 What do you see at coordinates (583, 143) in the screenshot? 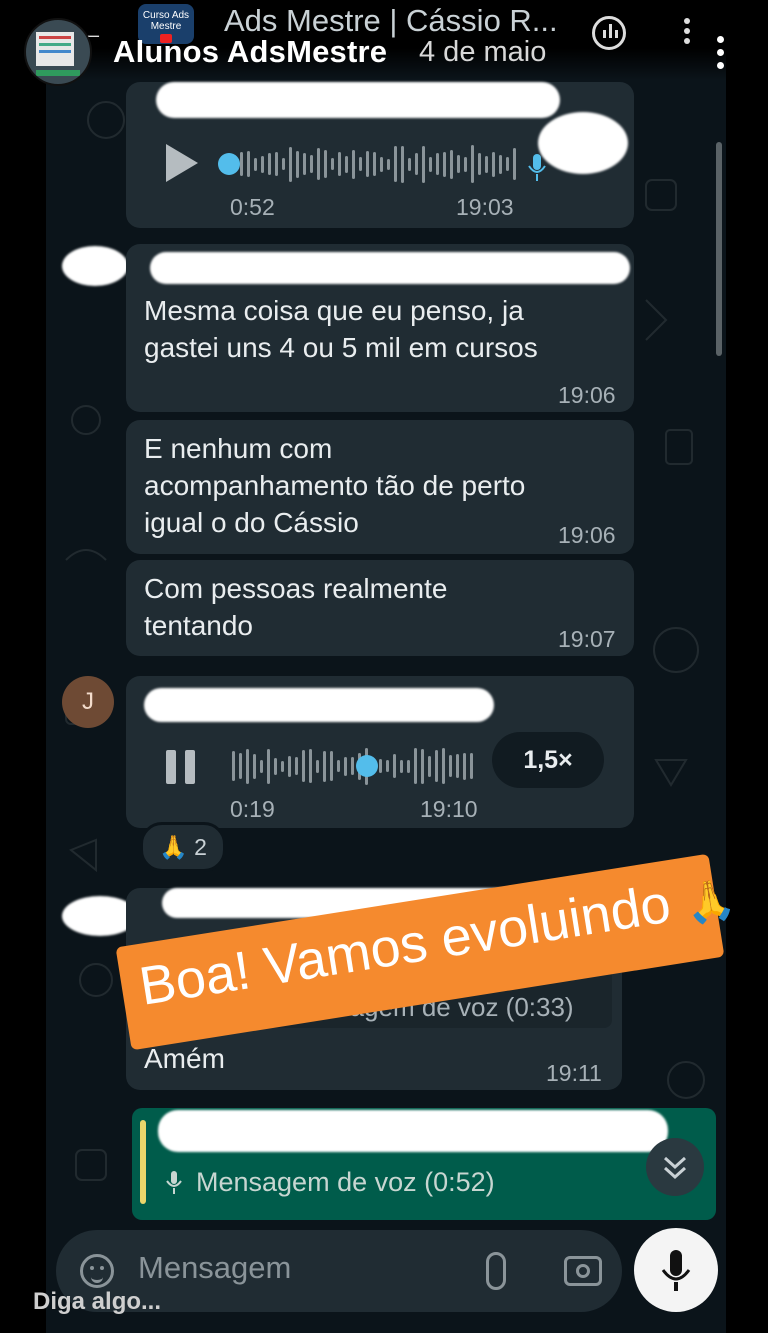
I see `redacted-avatar` at bounding box center [583, 143].